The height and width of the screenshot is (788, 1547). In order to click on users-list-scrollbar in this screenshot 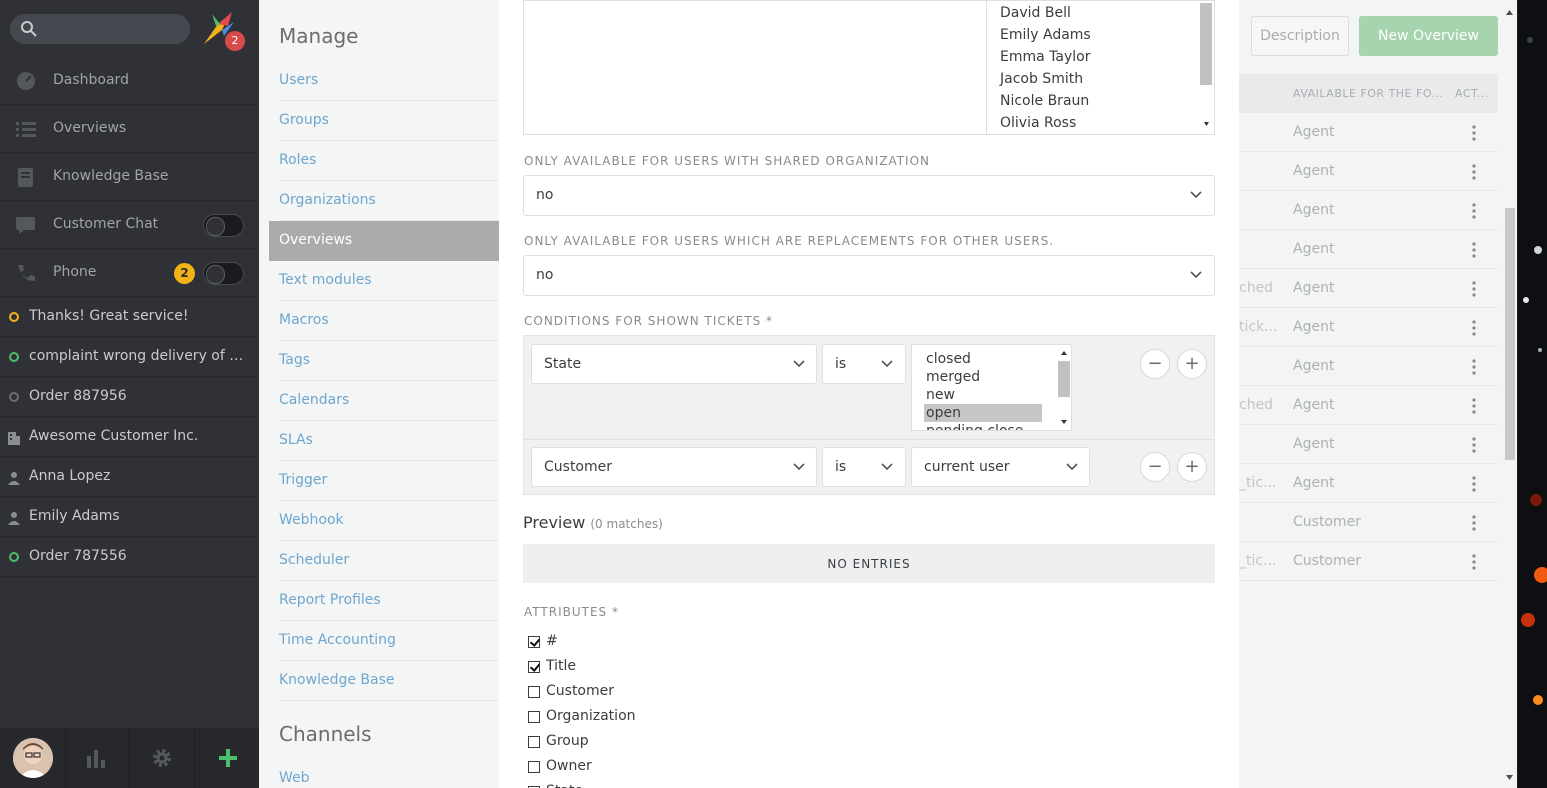, I will do `click(1206, 68)`.